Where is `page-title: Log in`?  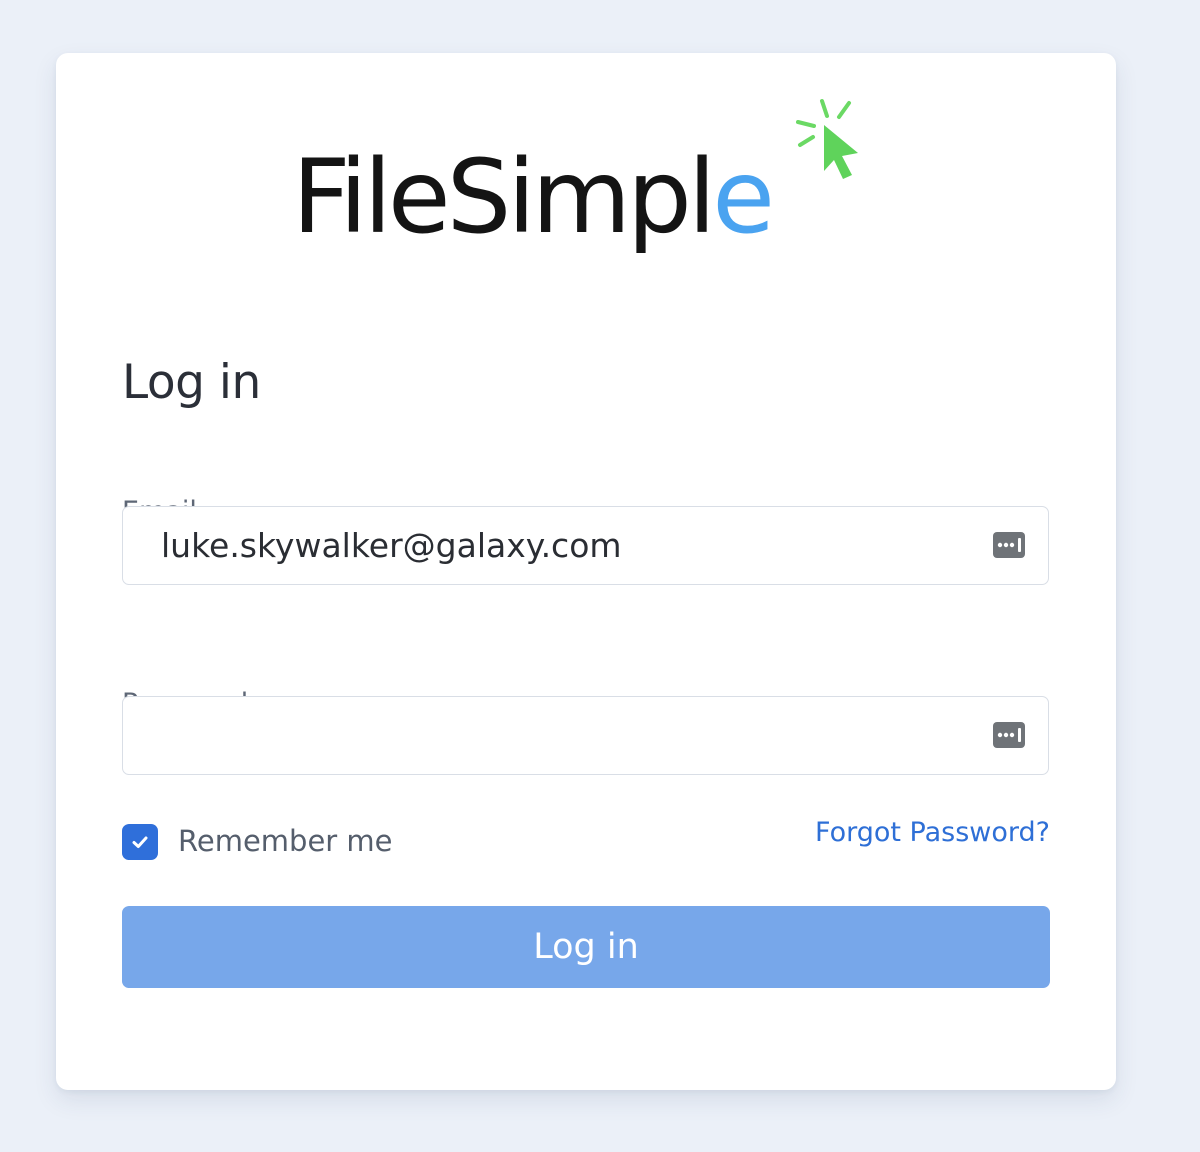
page-title: Log in is located at coordinates (191, 382).